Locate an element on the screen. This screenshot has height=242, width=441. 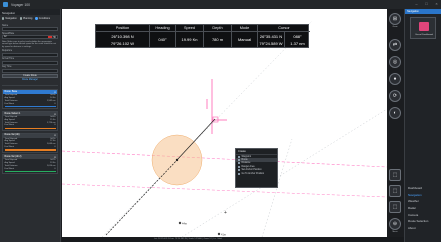
arrival-field is located at coordinates (30, 62).